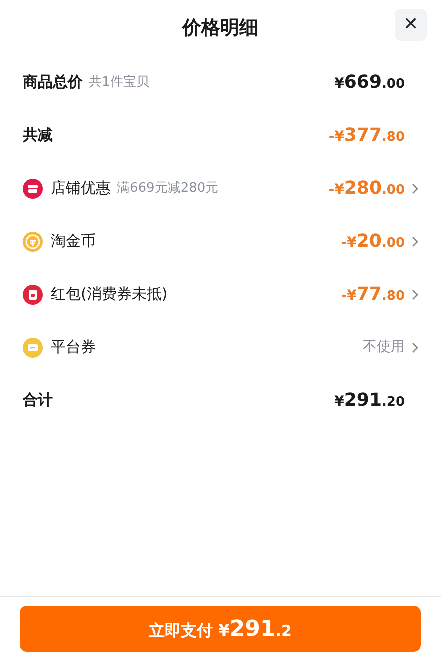  Describe the element at coordinates (220, 28) in the screenshot. I see `dialog-title: 价格明细` at that location.